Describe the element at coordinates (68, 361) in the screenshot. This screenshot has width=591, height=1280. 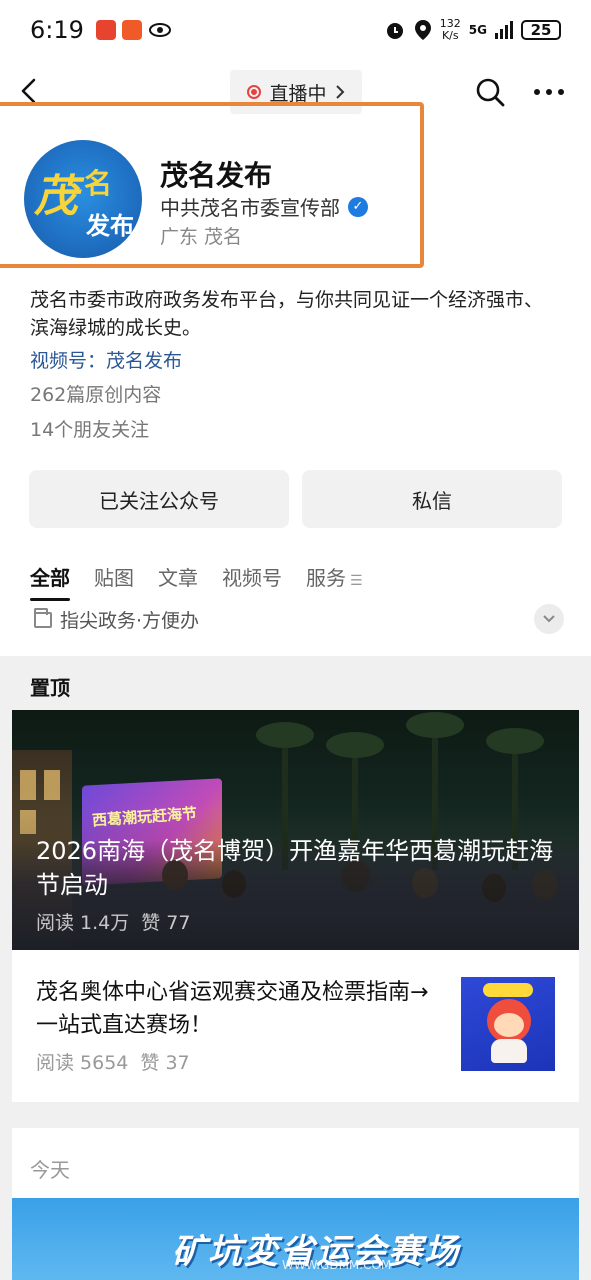
I see `video-channel-prefix: 视频号：` at that location.